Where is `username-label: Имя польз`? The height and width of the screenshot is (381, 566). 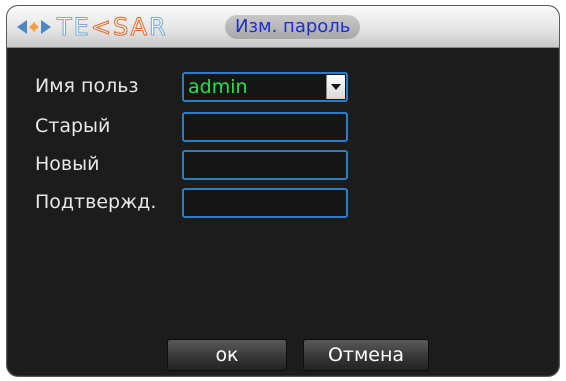
username-label: Имя польз is located at coordinates (87, 86).